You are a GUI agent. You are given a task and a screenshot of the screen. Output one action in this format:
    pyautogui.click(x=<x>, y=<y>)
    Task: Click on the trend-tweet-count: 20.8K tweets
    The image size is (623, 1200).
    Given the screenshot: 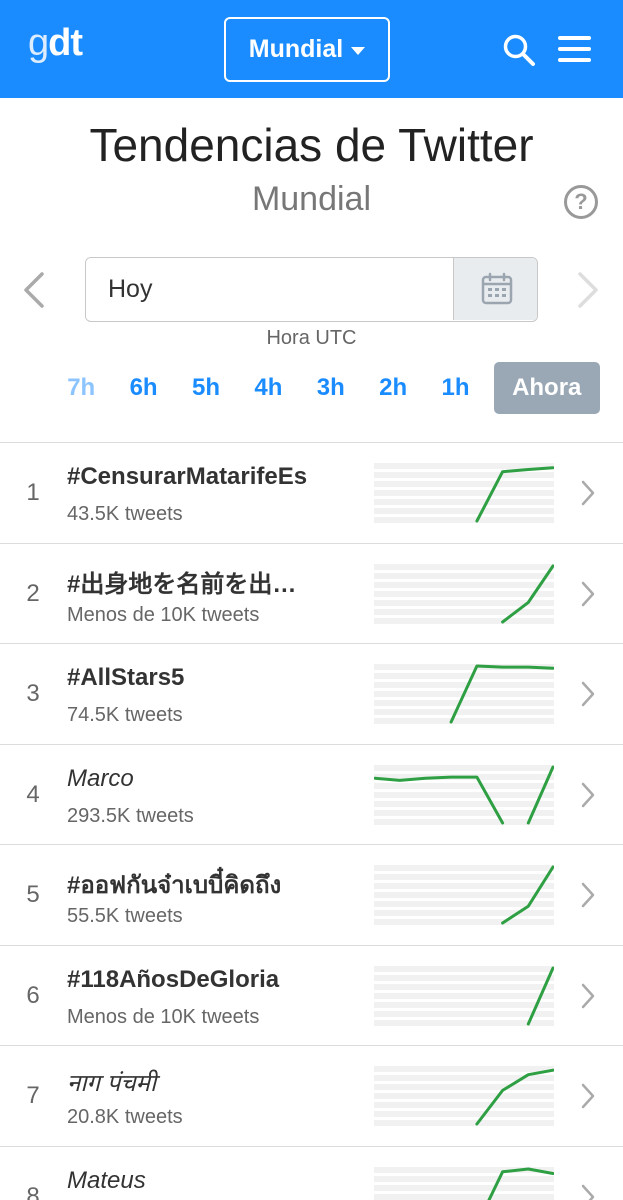 What is the action you would take?
    pyautogui.click(x=125, y=1117)
    